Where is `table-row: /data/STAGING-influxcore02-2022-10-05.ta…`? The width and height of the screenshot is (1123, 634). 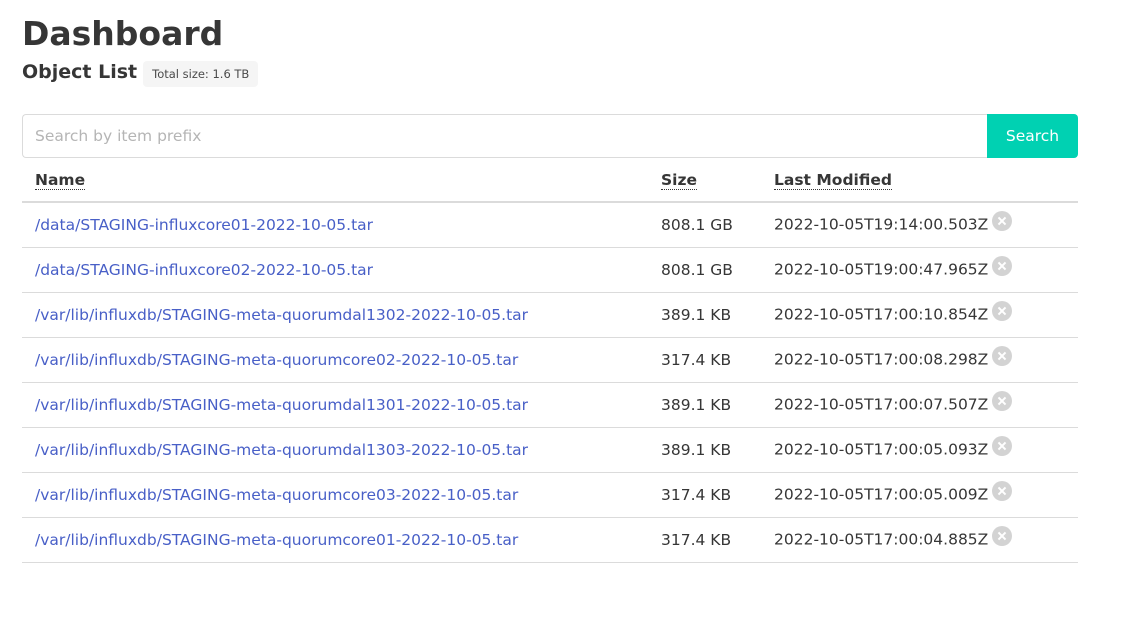
table-row: /data/STAGING-influxcore02-2022-10-05.ta… is located at coordinates (550, 270).